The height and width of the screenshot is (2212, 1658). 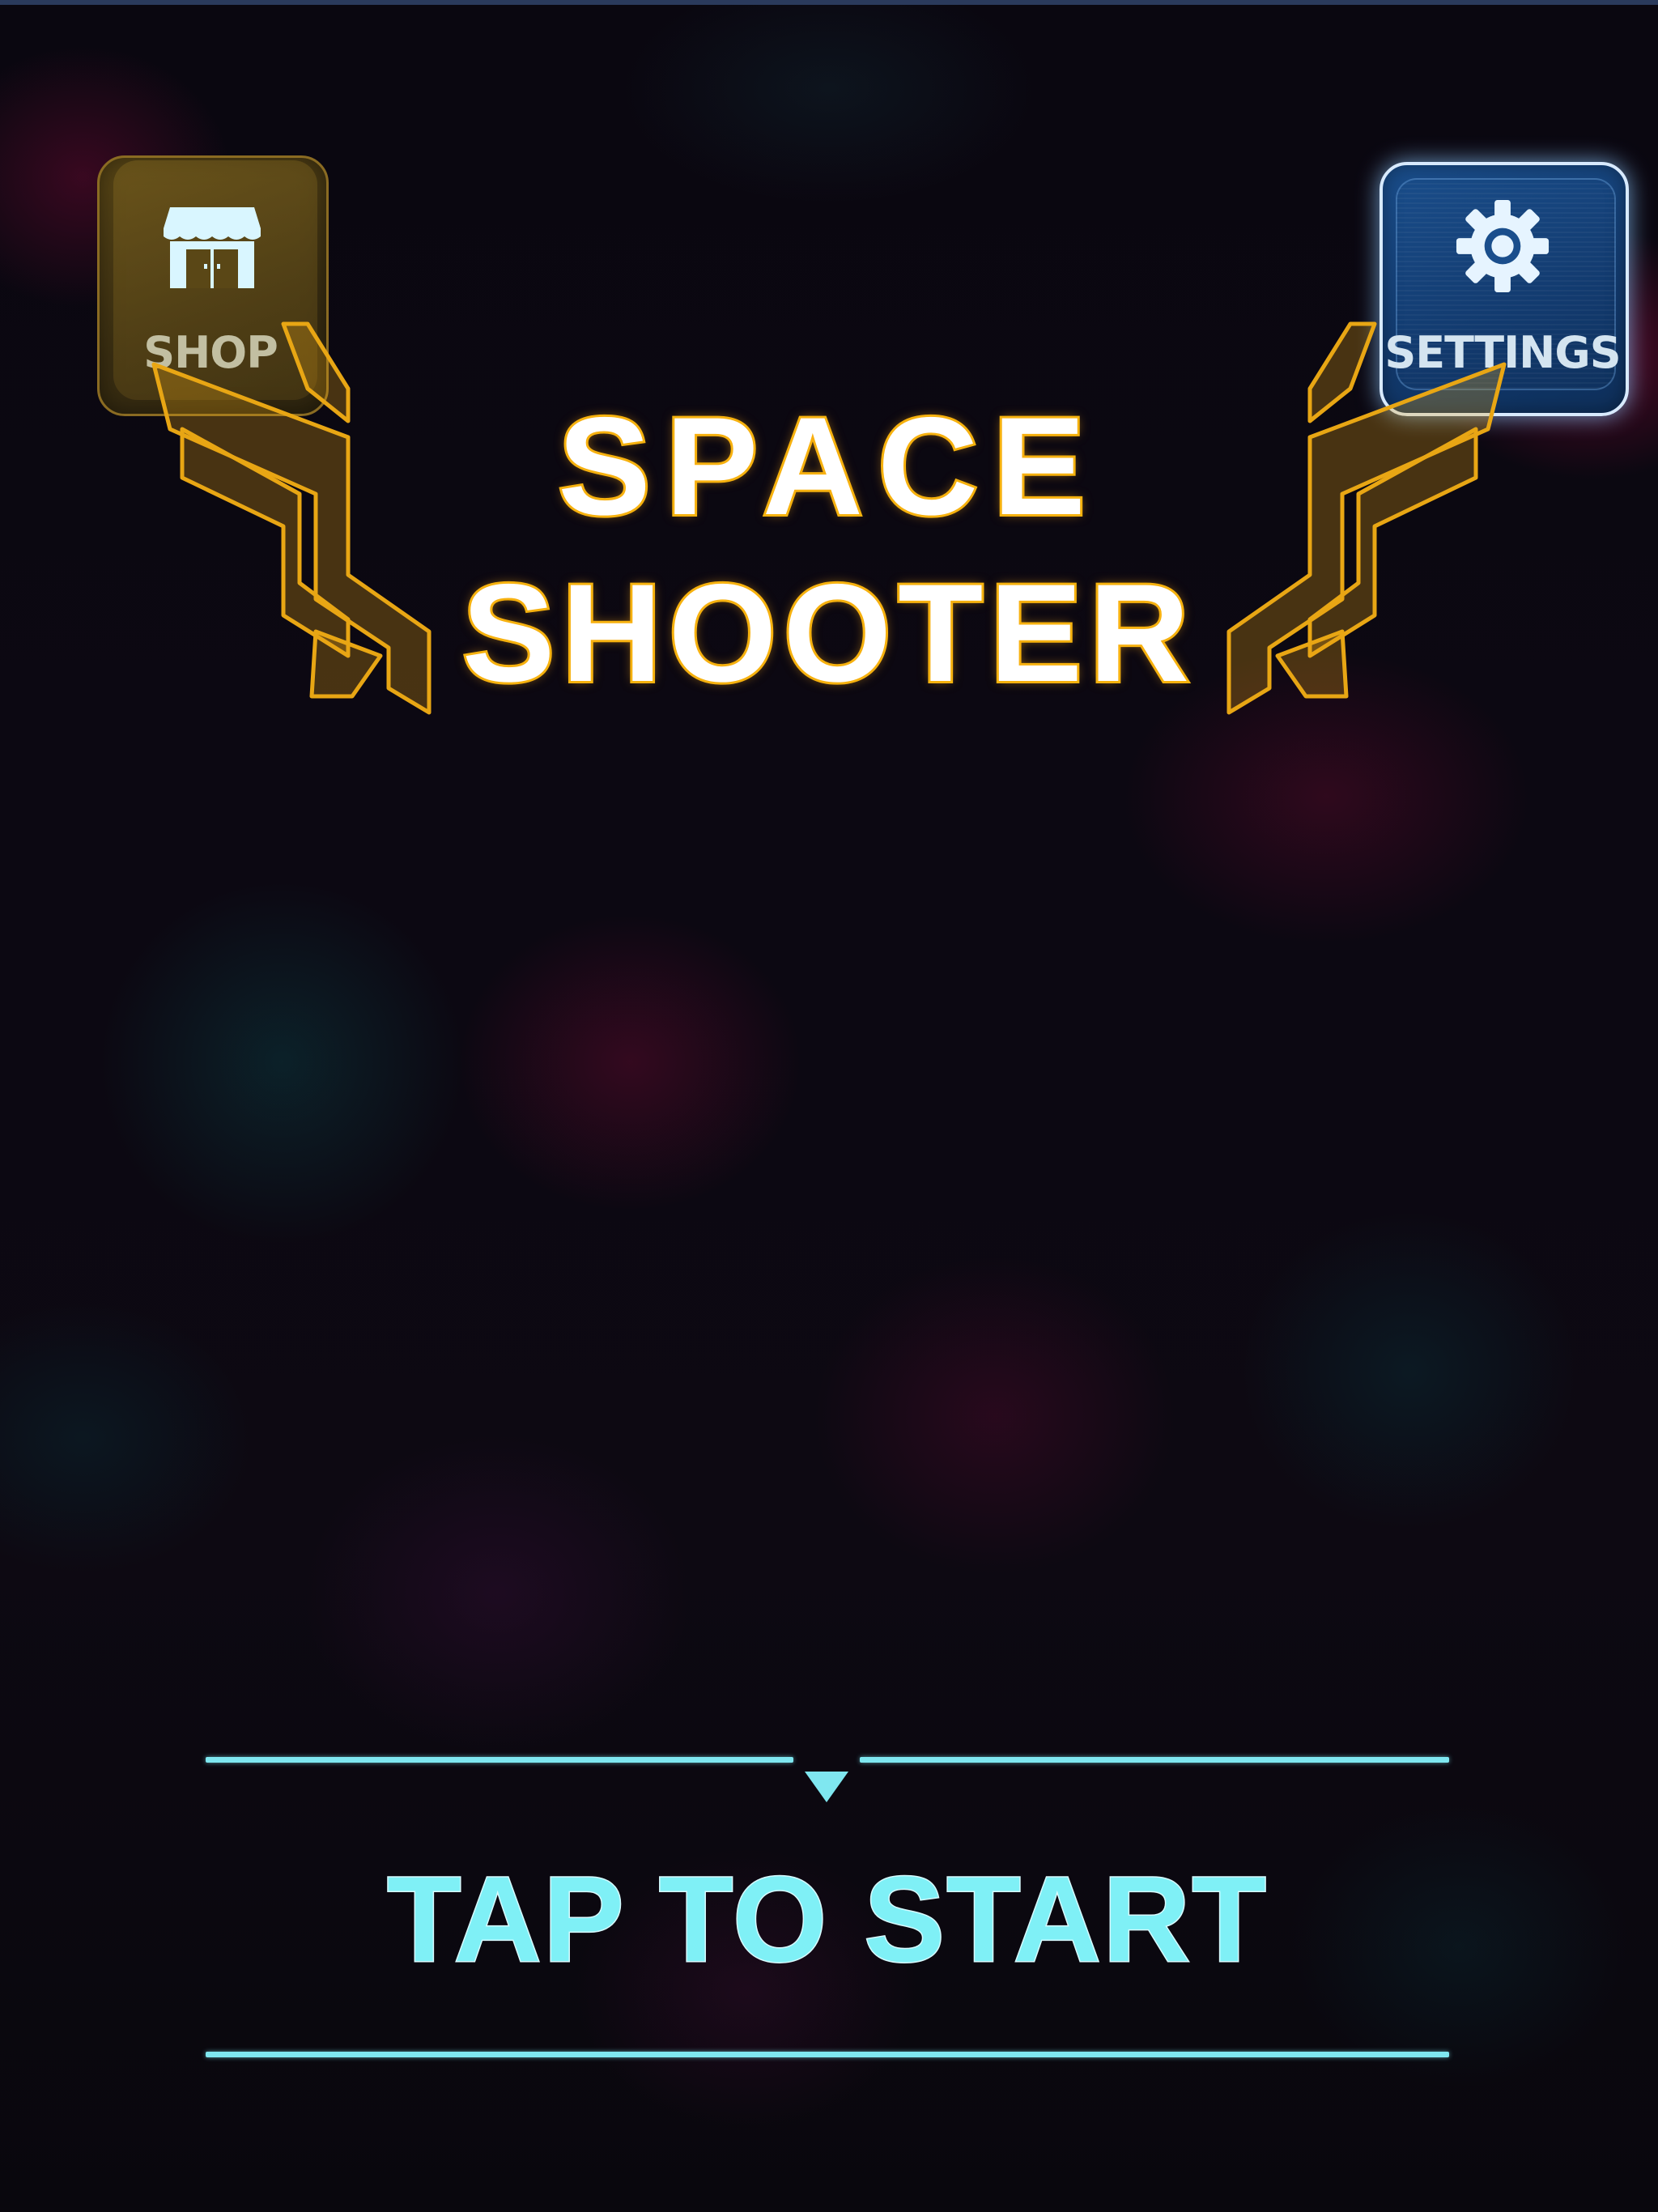 What do you see at coordinates (291, 518) in the screenshot?
I see `left-wing-ornament` at bounding box center [291, 518].